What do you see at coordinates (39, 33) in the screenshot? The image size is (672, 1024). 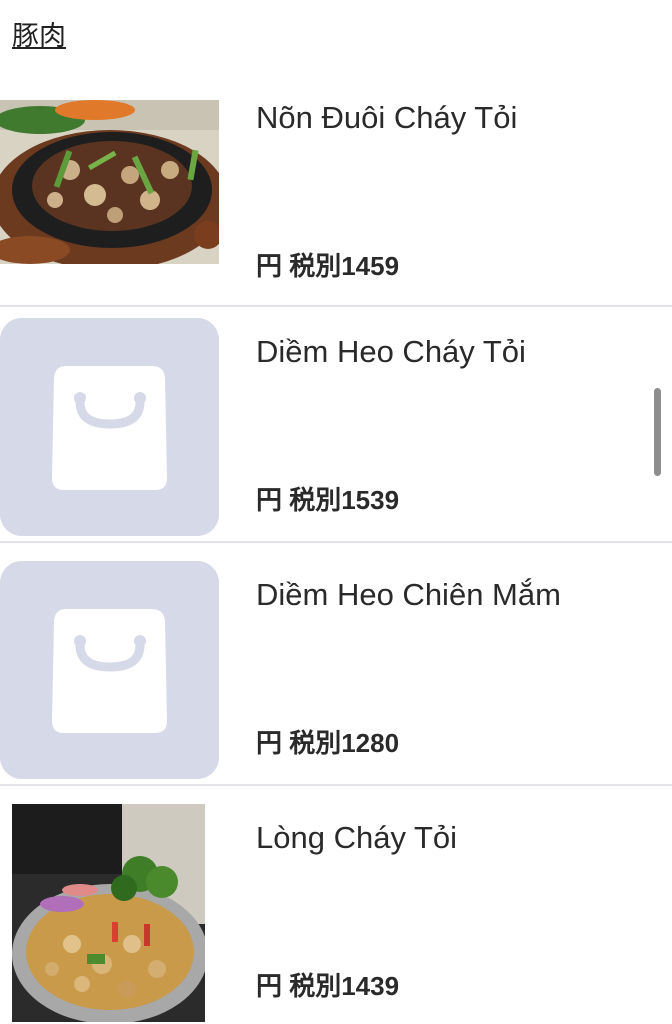 I see `category-title: 豚肉` at bounding box center [39, 33].